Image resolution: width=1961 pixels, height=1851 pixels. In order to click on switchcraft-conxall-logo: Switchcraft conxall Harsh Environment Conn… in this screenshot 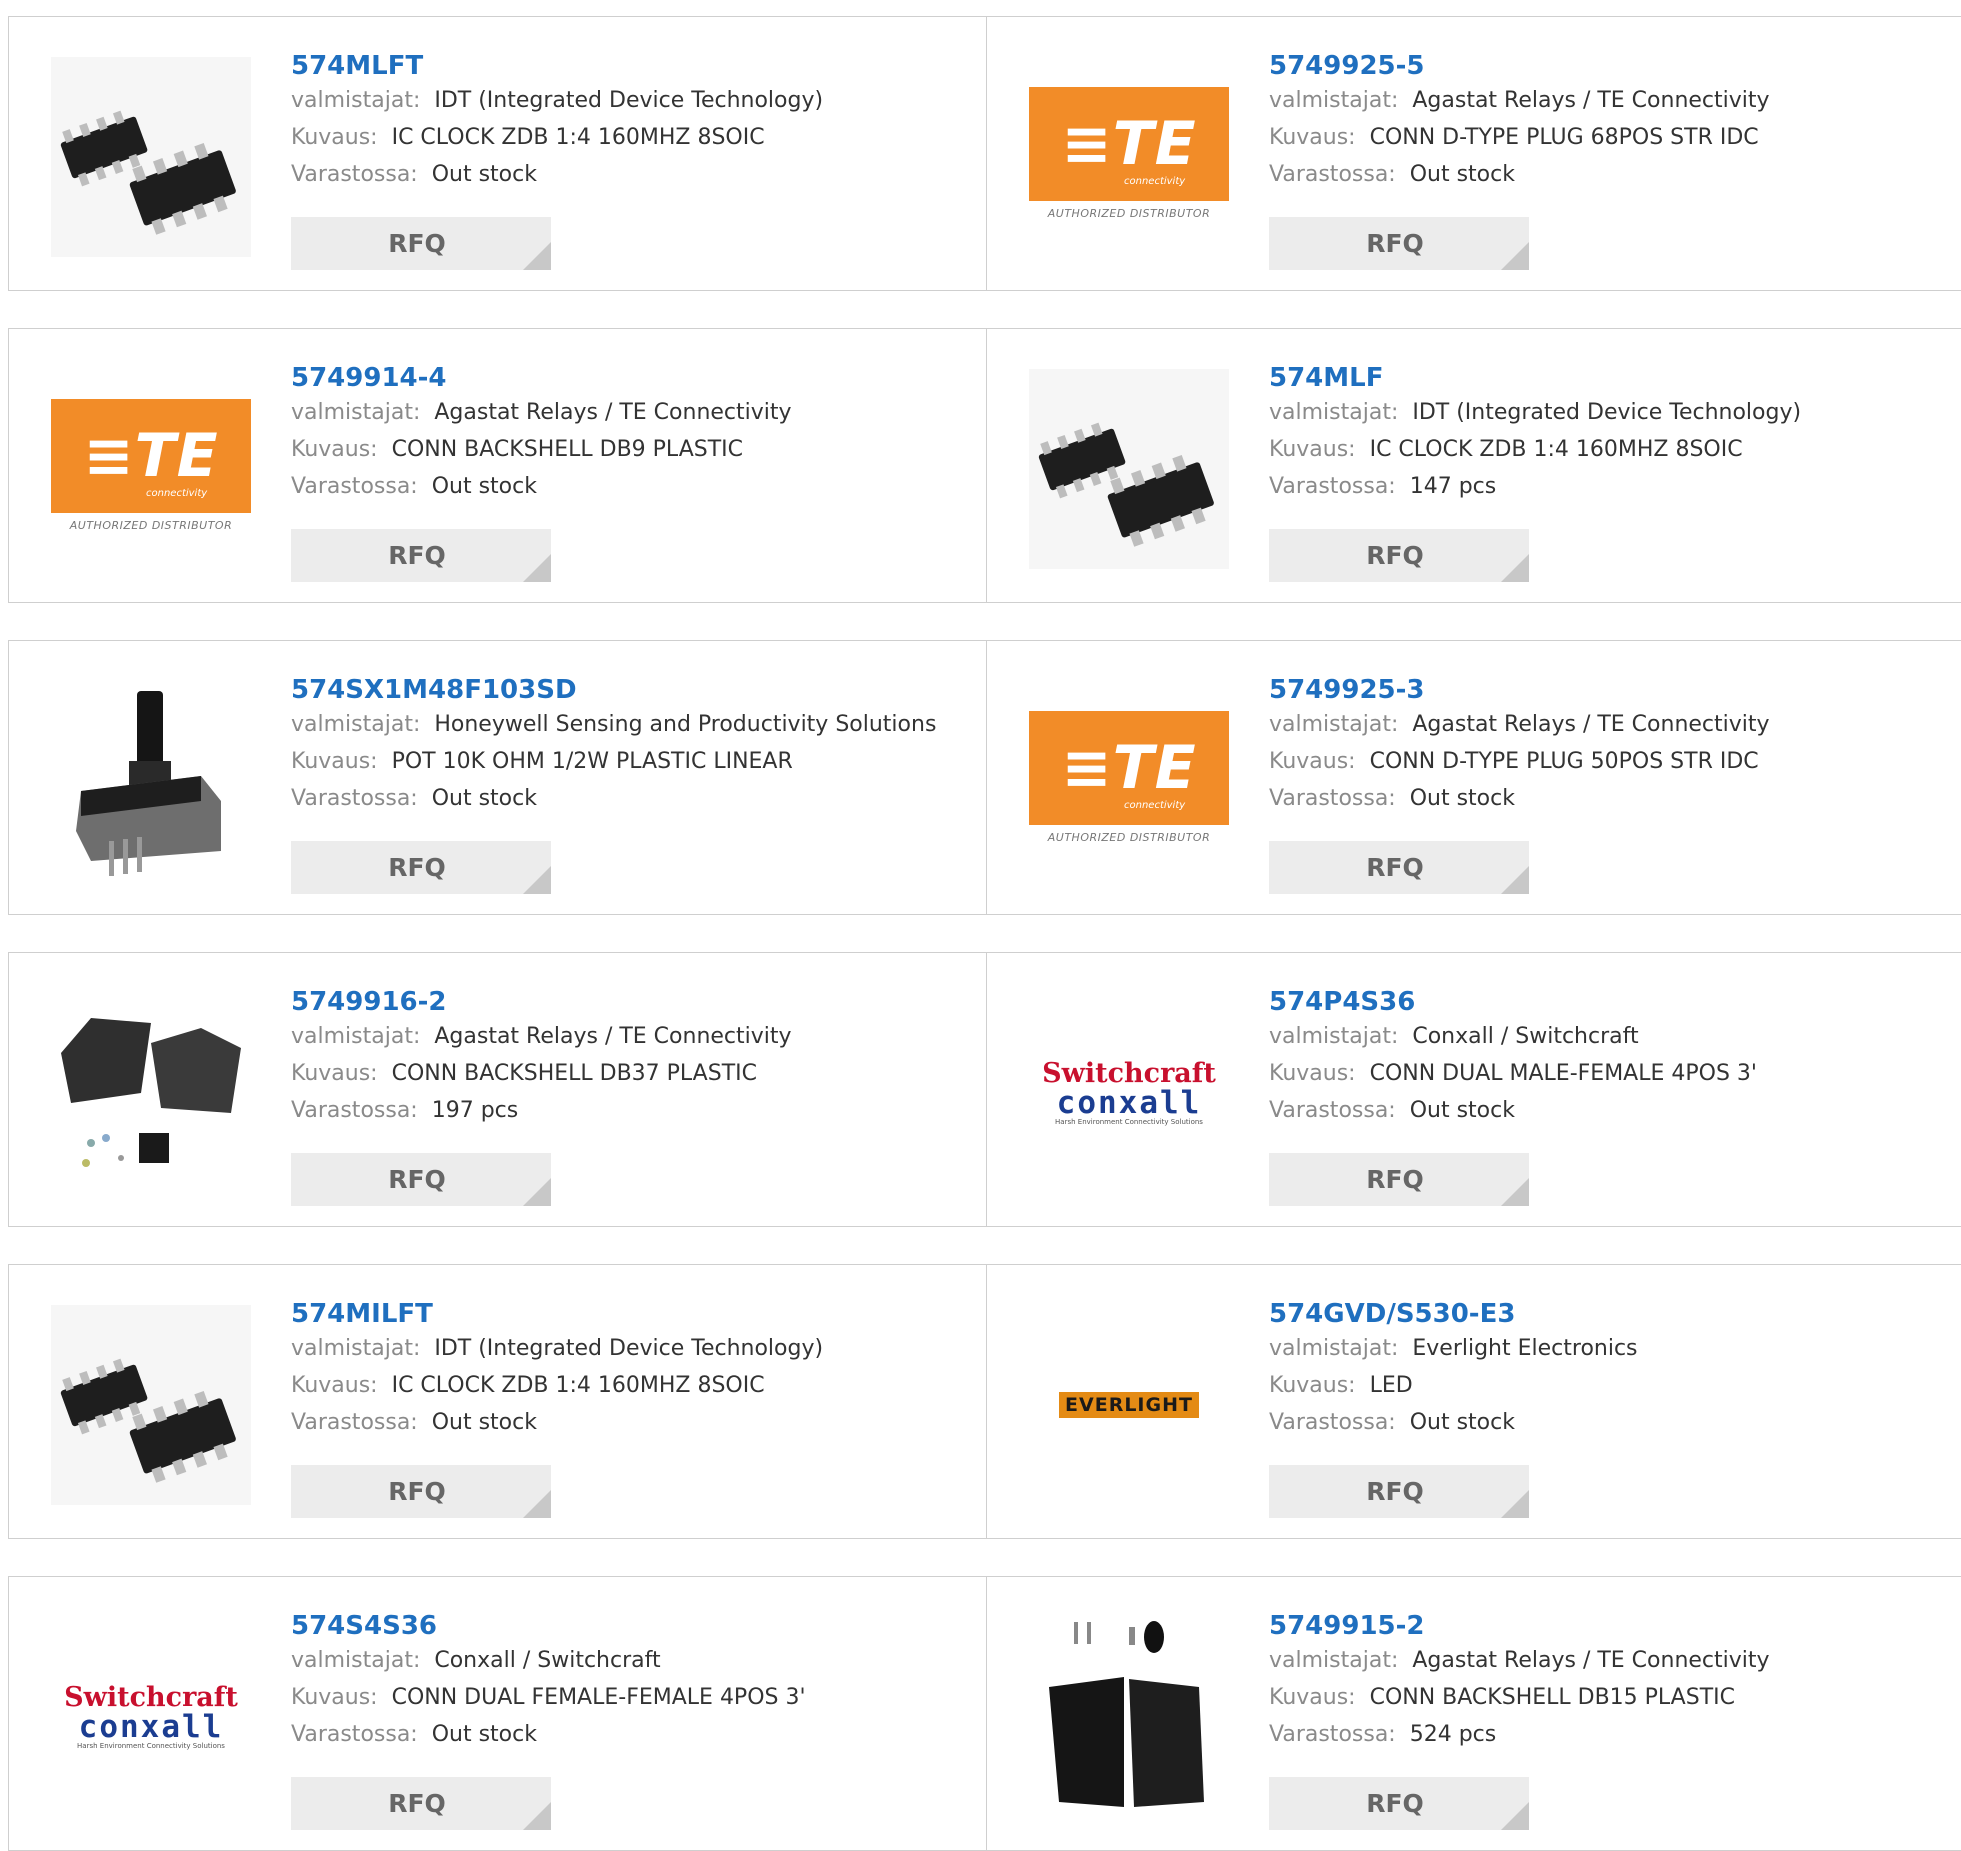, I will do `click(151, 1715)`.